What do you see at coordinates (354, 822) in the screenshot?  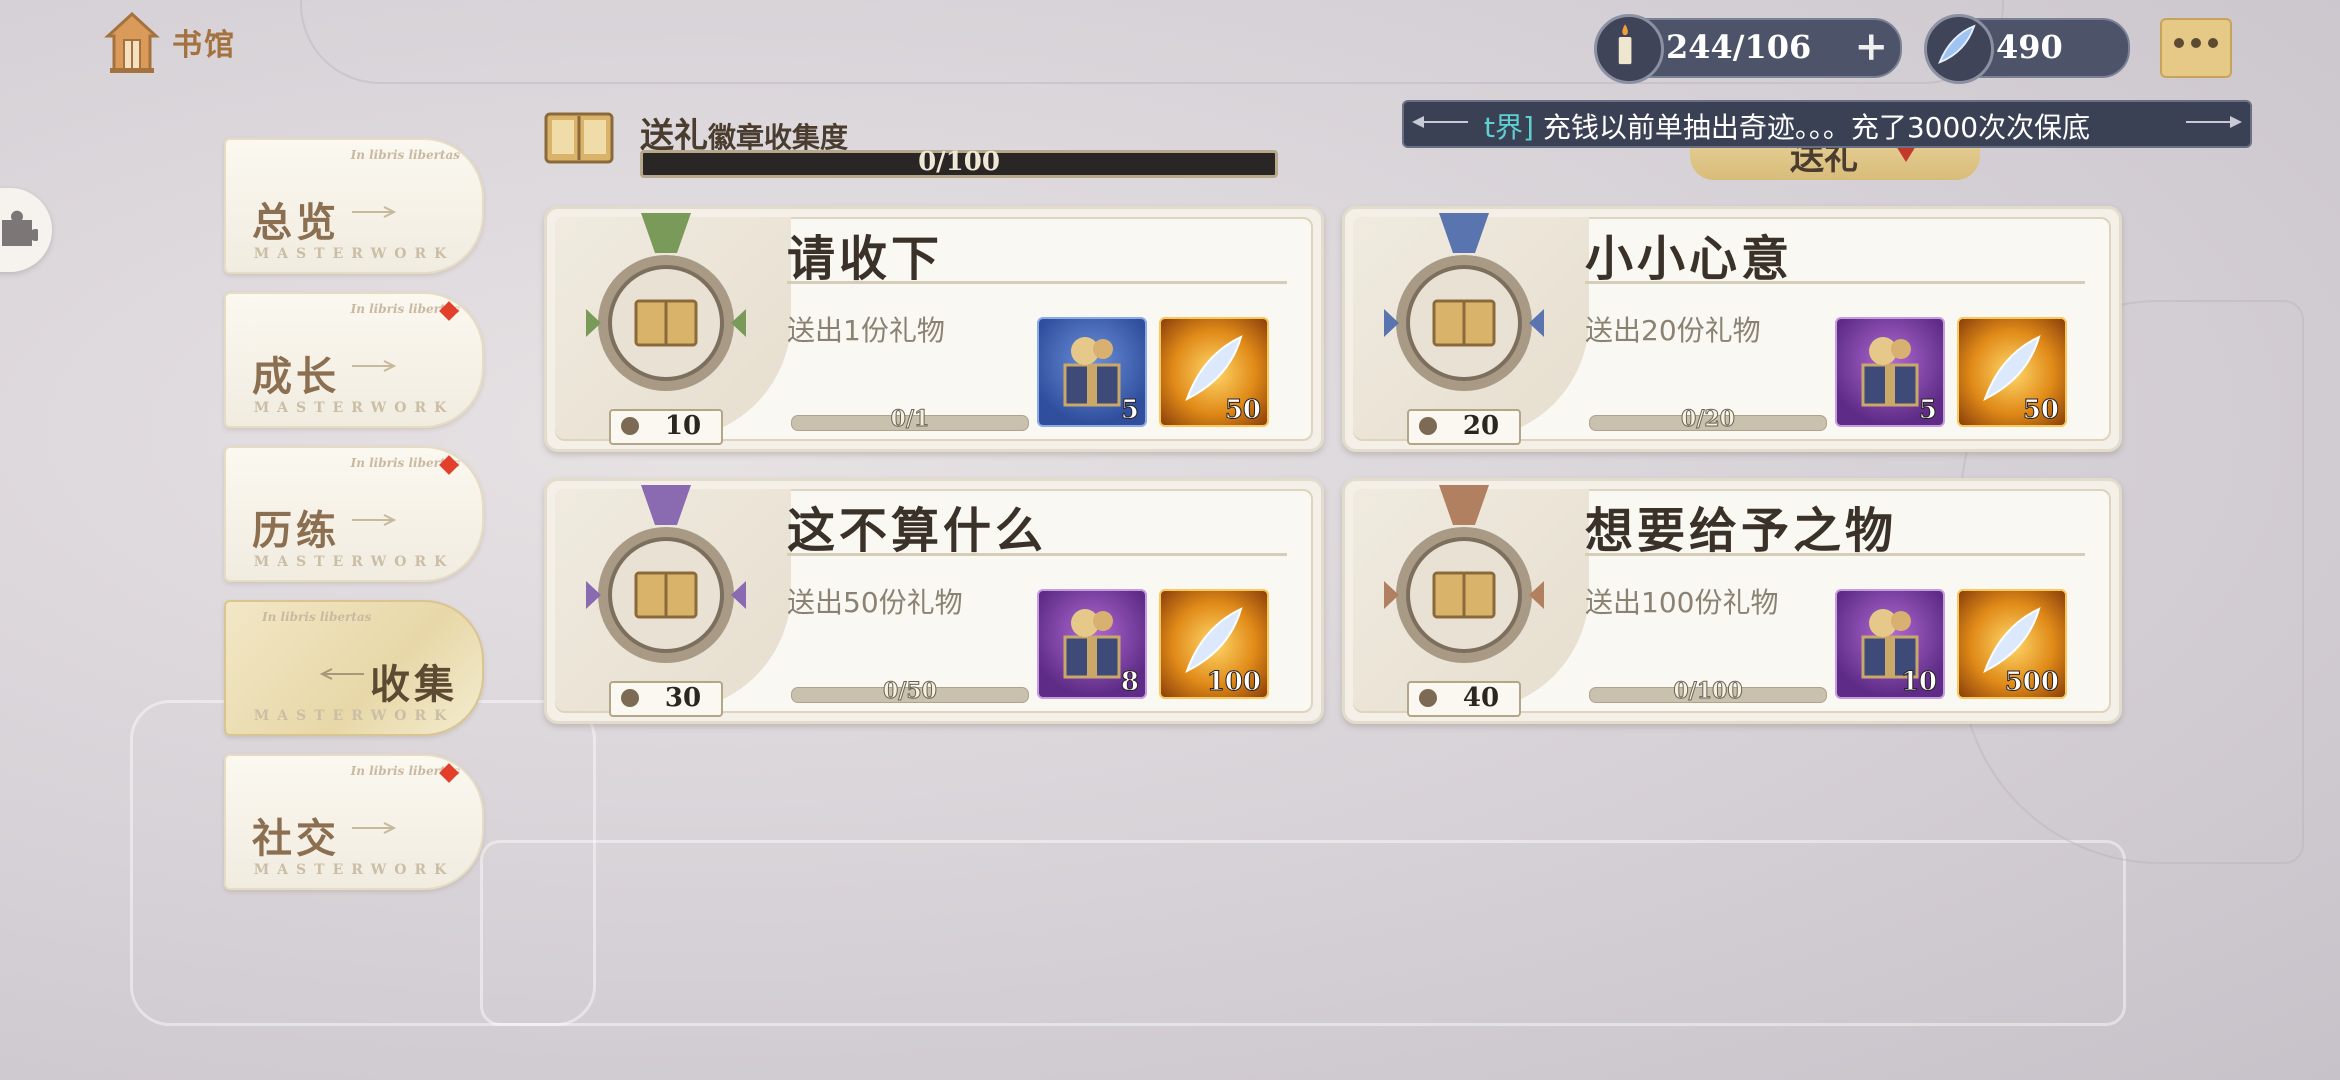 I see `tab-social: In libris libertas 社交 MASTERWORK` at bounding box center [354, 822].